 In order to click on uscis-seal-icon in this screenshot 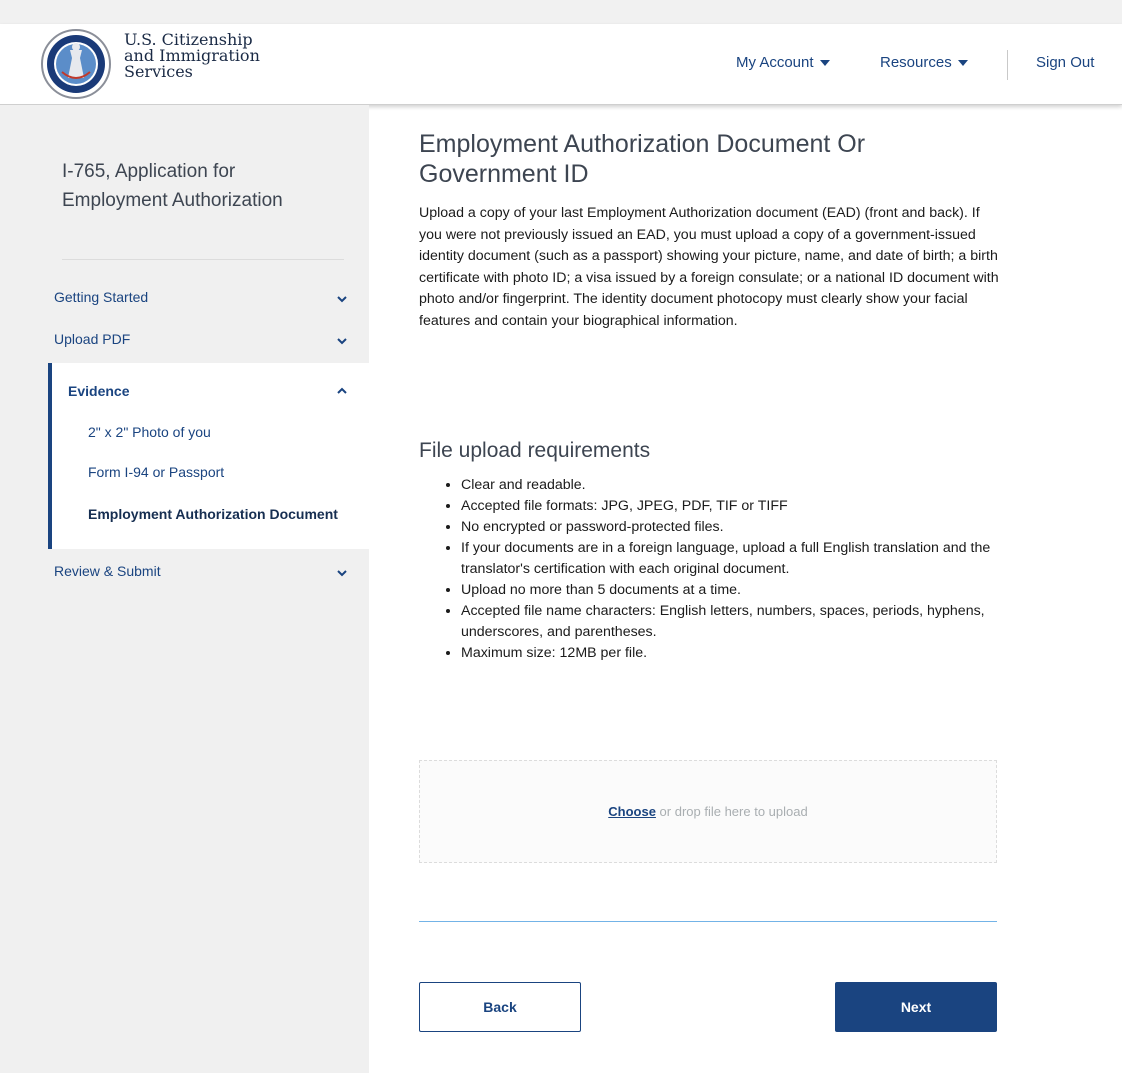, I will do `click(76, 64)`.